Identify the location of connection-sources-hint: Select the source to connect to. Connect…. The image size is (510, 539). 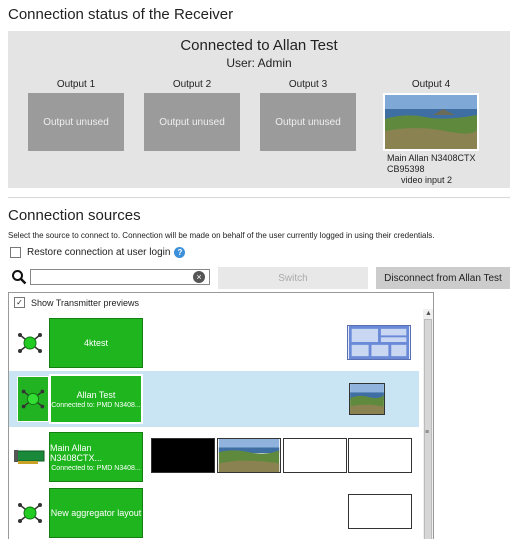
(221, 235).